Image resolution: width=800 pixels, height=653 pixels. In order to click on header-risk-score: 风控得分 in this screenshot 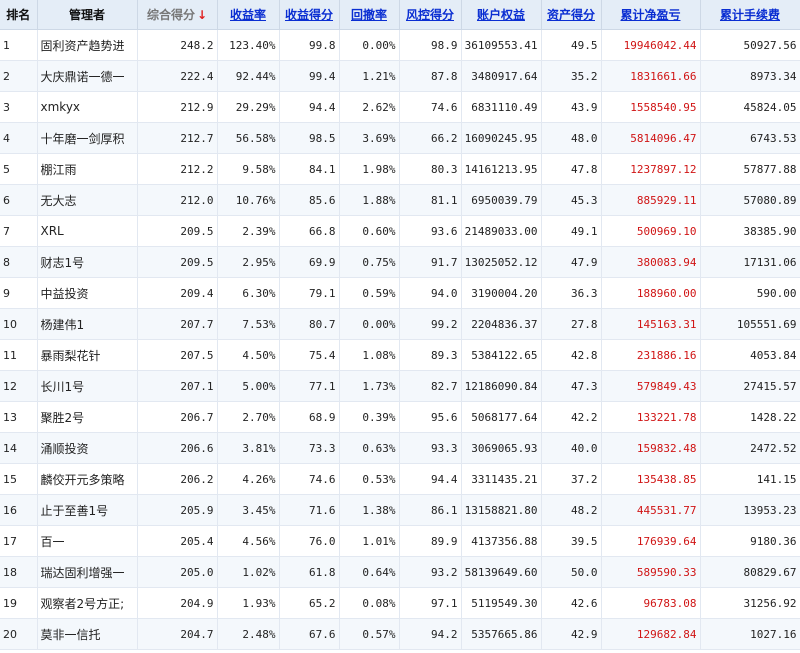, I will do `click(430, 15)`.